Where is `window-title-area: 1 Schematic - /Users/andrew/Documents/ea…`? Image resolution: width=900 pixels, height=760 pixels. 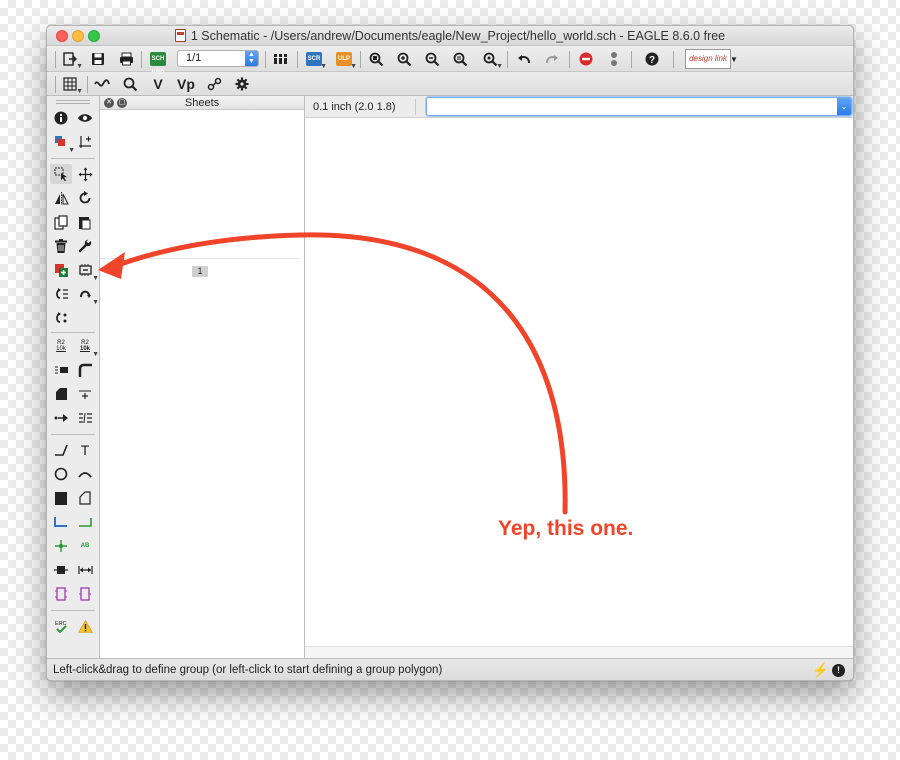
window-title-area: 1 Schematic - /Users/andrew/Documents/ea… is located at coordinates (450, 36).